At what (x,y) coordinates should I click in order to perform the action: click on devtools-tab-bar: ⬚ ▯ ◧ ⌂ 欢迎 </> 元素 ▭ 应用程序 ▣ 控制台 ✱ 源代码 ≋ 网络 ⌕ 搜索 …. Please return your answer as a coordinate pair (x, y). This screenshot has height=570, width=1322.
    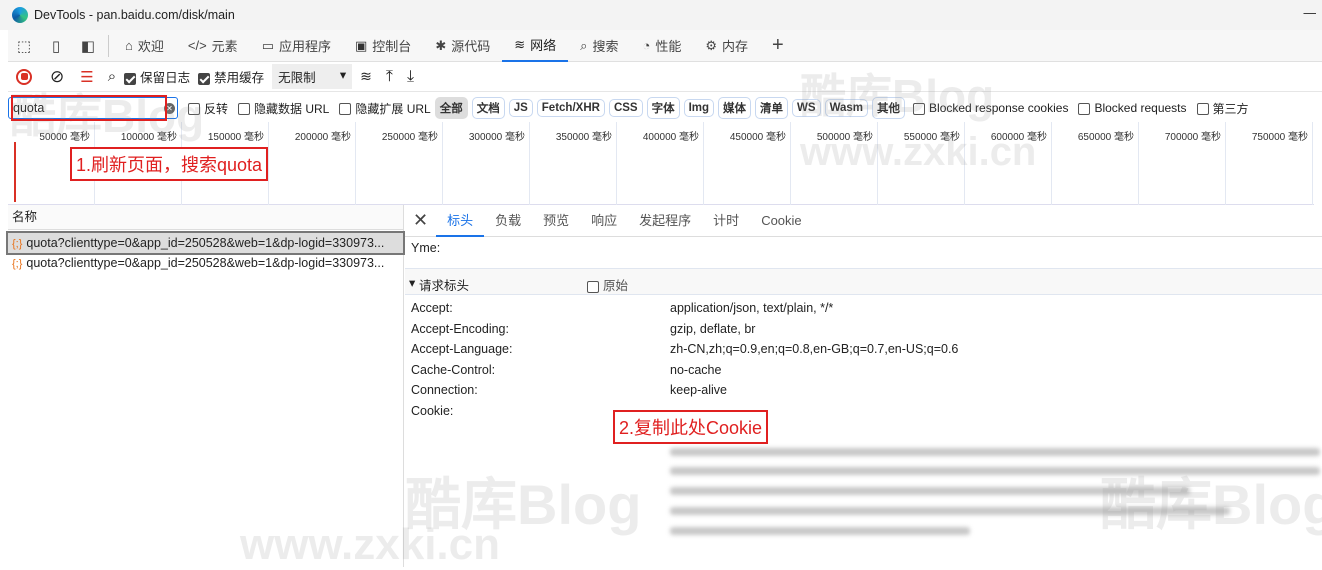
    Looking at the image, I should click on (665, 46).